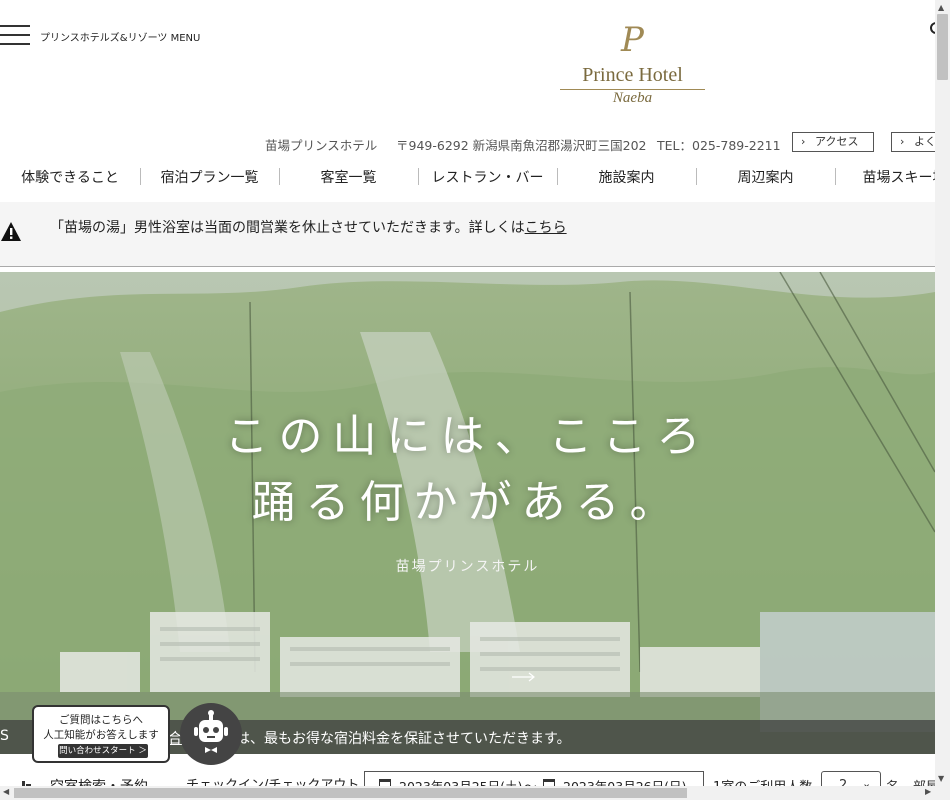 The width and height of the screenshot is (950, 800). Describe the element at coordinates (487, 177) in the screenshot. I see `nav-item-restaurants: レストラン・バー` at that location.